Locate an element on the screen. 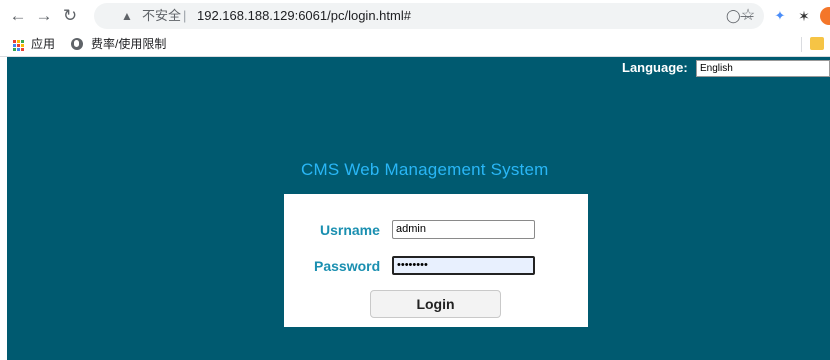 The height and width of the screenshot is (360, 830). password-input: •••••••• is located at coordinates (463, 265).